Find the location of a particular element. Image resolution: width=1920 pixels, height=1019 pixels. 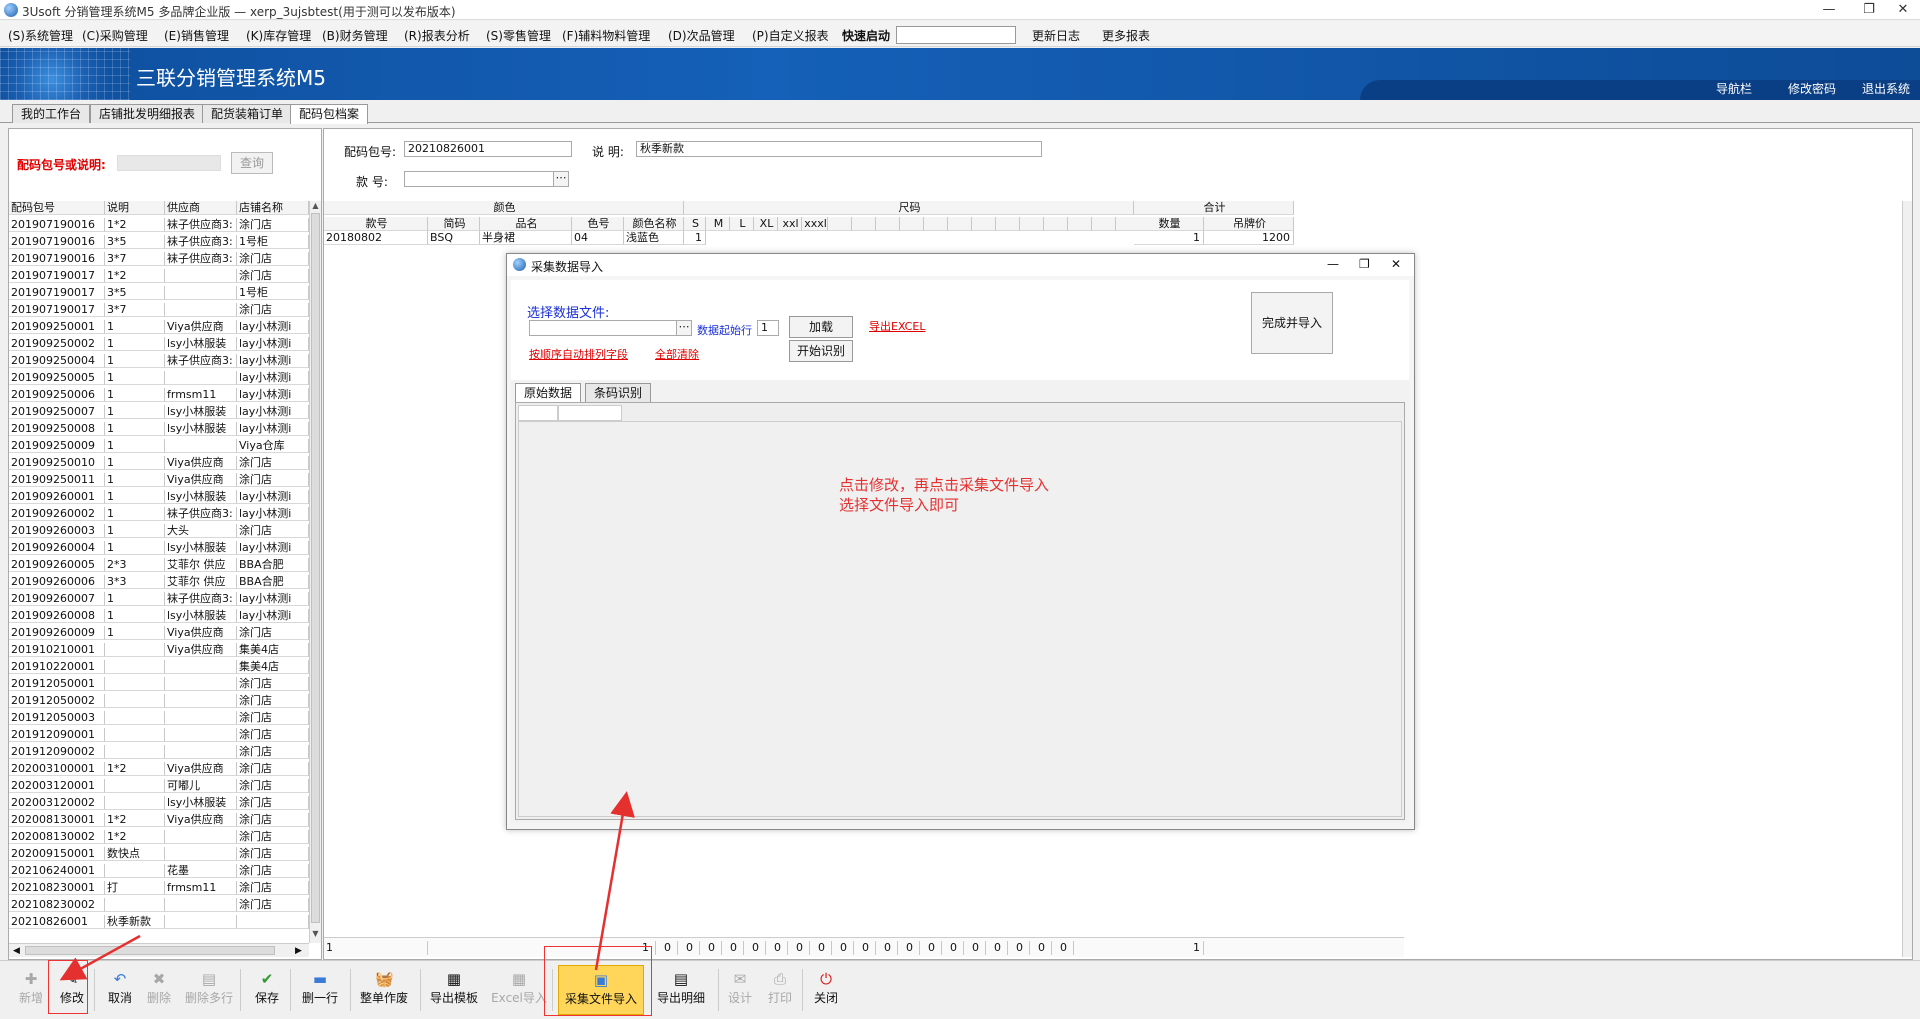

arrow-to-edit is located at coordinates (100, 957).